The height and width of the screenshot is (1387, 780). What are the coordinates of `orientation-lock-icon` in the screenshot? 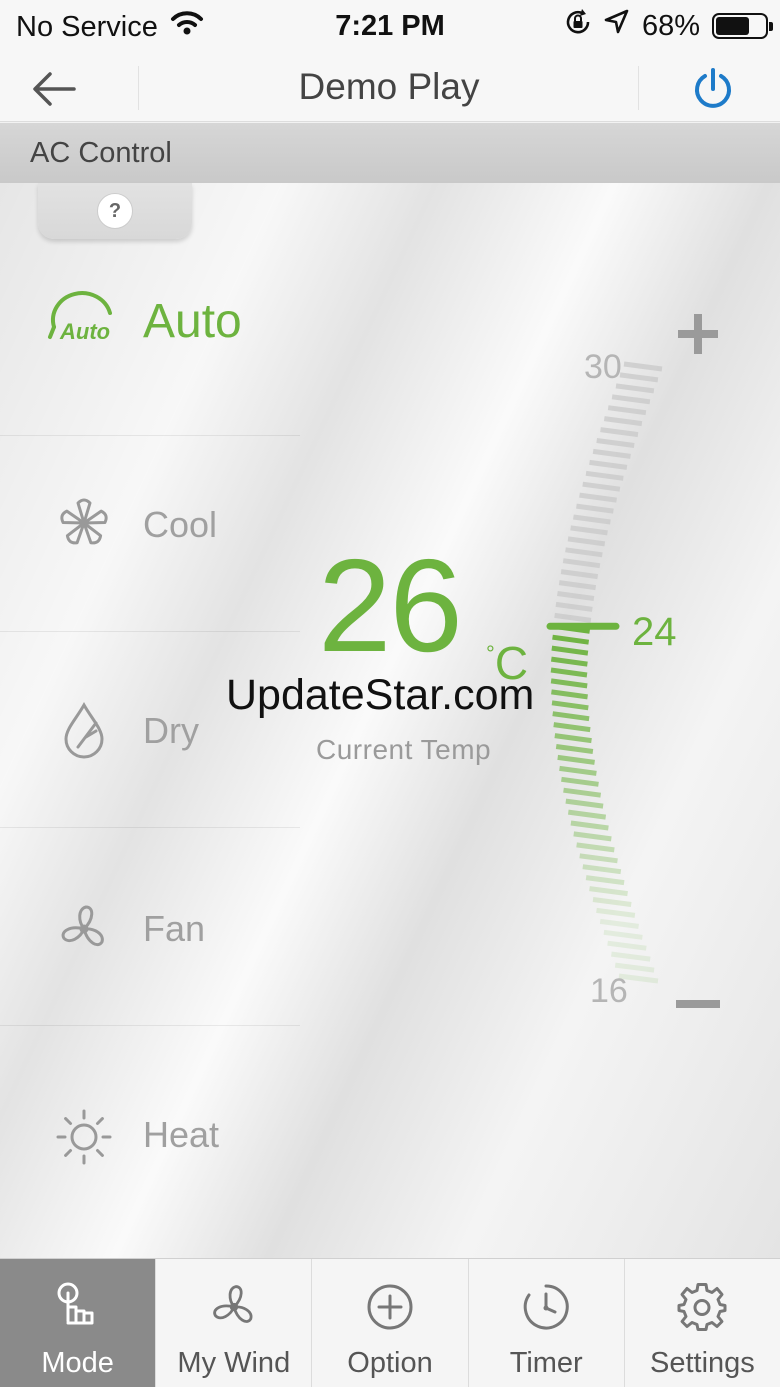 It's located at (578, 26).